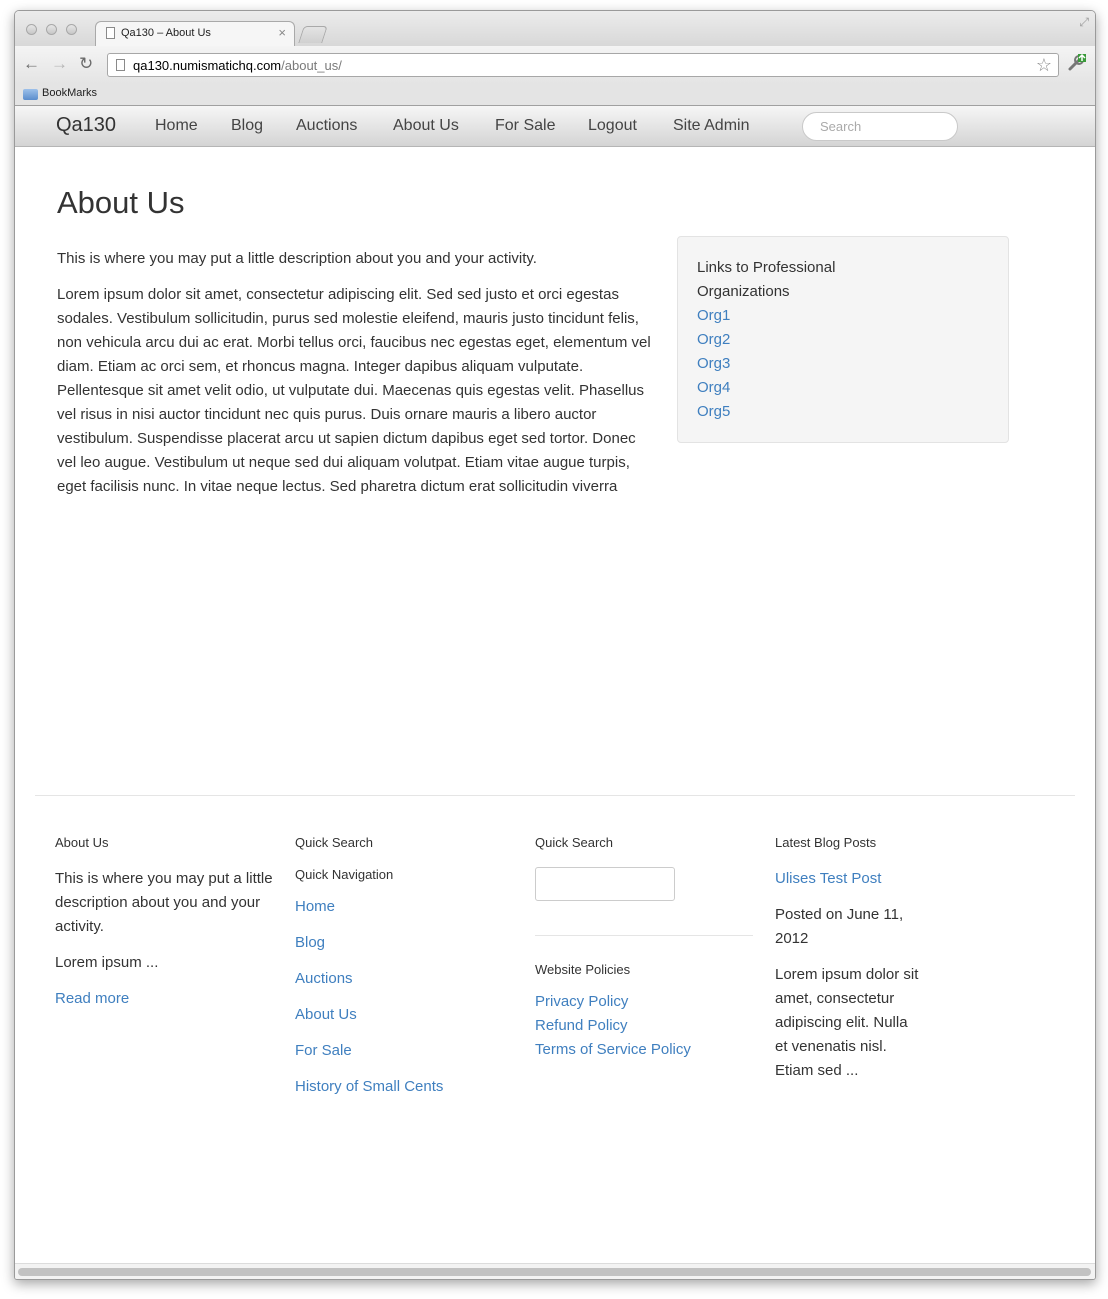 The height and width of the screenshot is (1299, 1108). What do you see at coordinates (583, 65) in the screenshot?
I see `address-bar: qa130.numismatichq.com/about_us/ ☆` at bounding box center [583, 65].